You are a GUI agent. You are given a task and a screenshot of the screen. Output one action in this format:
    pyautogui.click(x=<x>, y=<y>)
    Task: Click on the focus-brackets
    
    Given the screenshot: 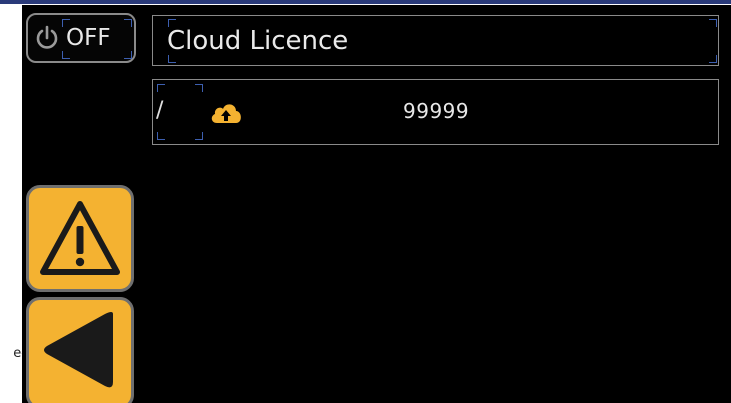 What is the action you would take?
    pyautogui.click(x=180, y=112)
    